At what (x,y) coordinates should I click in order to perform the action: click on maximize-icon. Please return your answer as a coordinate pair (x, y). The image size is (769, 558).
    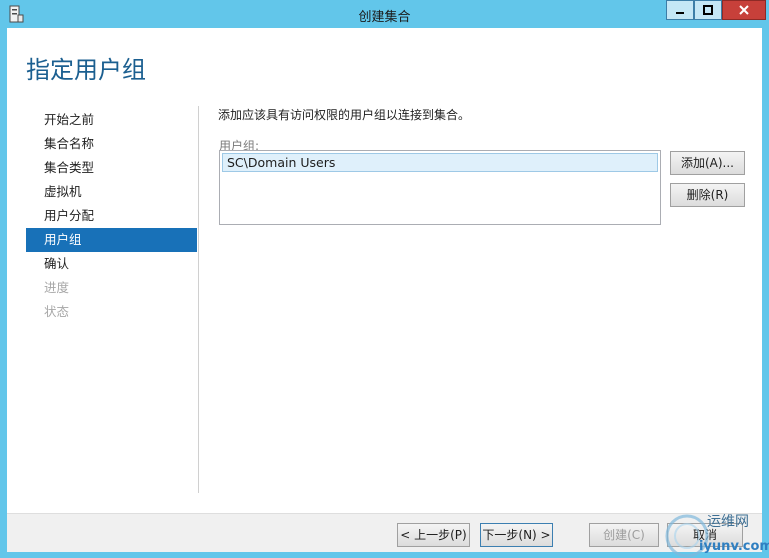
    Looking at the image, I should click on (708, 10).